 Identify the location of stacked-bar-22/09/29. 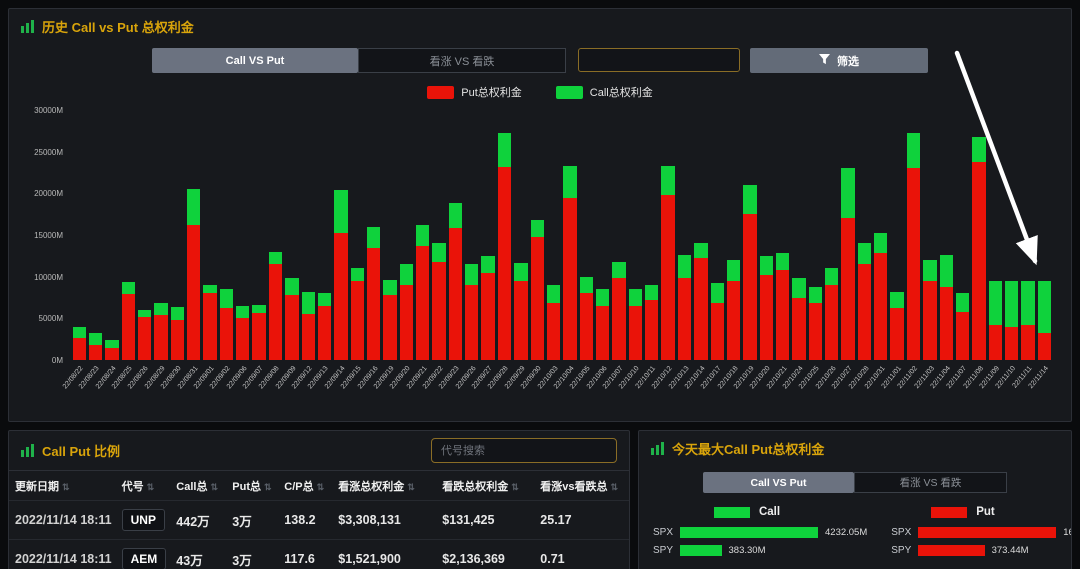
(521, 235).